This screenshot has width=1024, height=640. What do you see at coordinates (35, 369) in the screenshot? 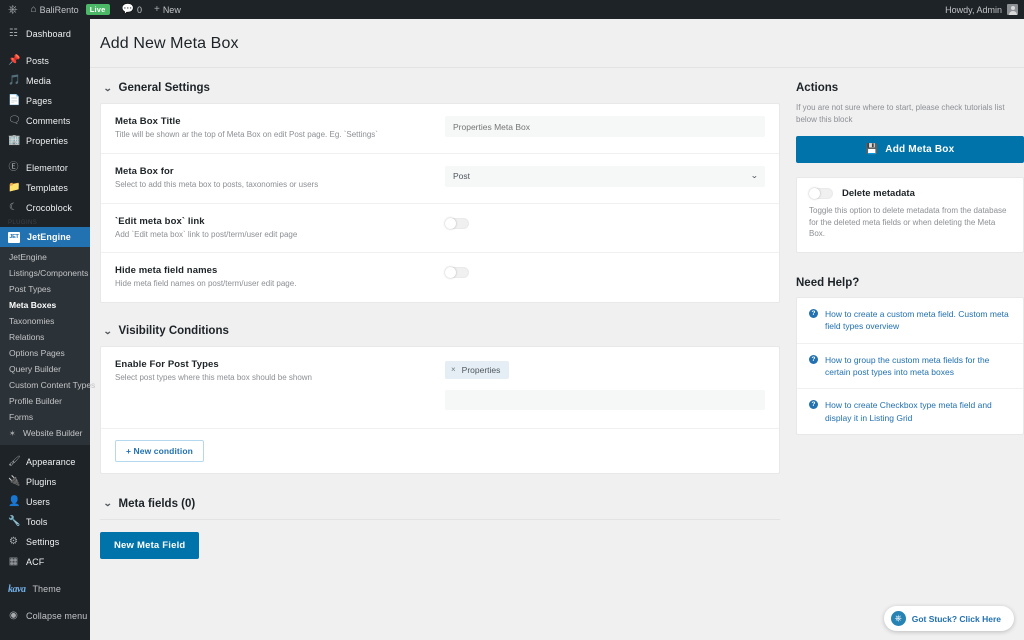
I see `sidebar-subitem-label: Query Builder` at bounding box center [35, 369].